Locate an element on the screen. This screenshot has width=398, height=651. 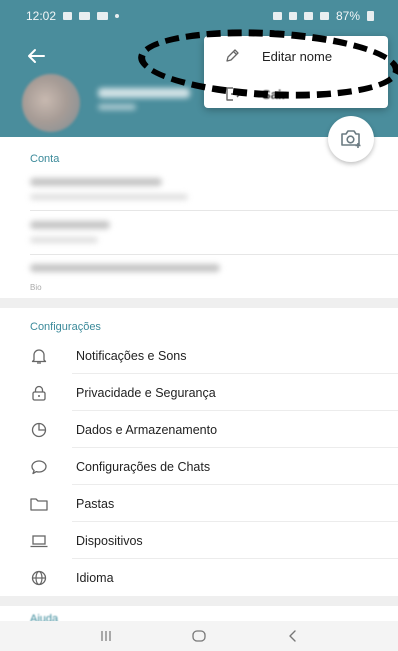
section-title-settings: Configurações is located at coordinates (65, 327).